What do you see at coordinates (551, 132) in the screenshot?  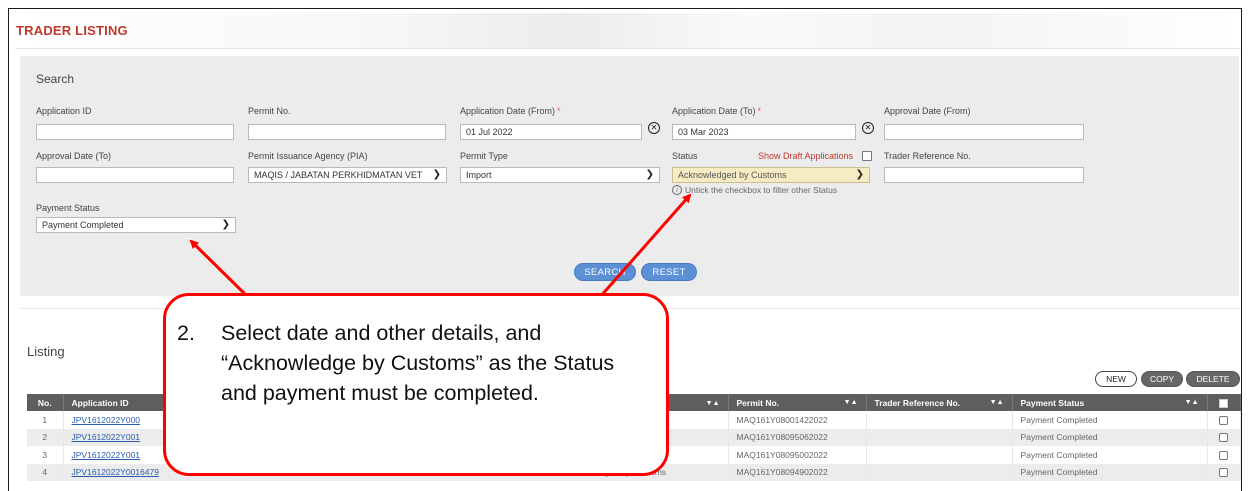 I see `app-date-from-input: 01 Jul 2022` at bounding box center [551, 132].